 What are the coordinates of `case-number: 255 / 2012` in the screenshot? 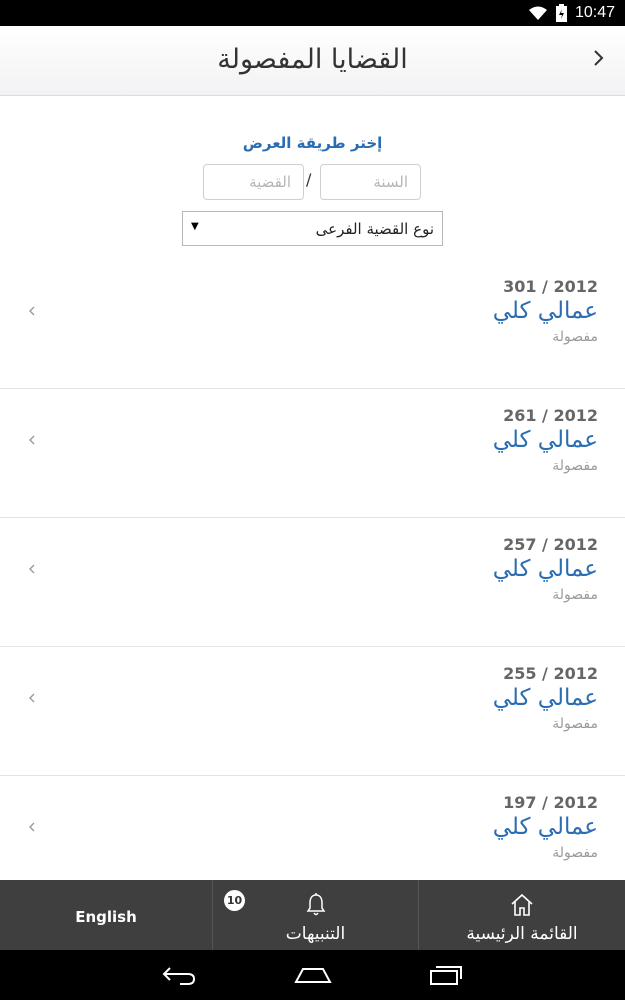 It's located at (550, 673).